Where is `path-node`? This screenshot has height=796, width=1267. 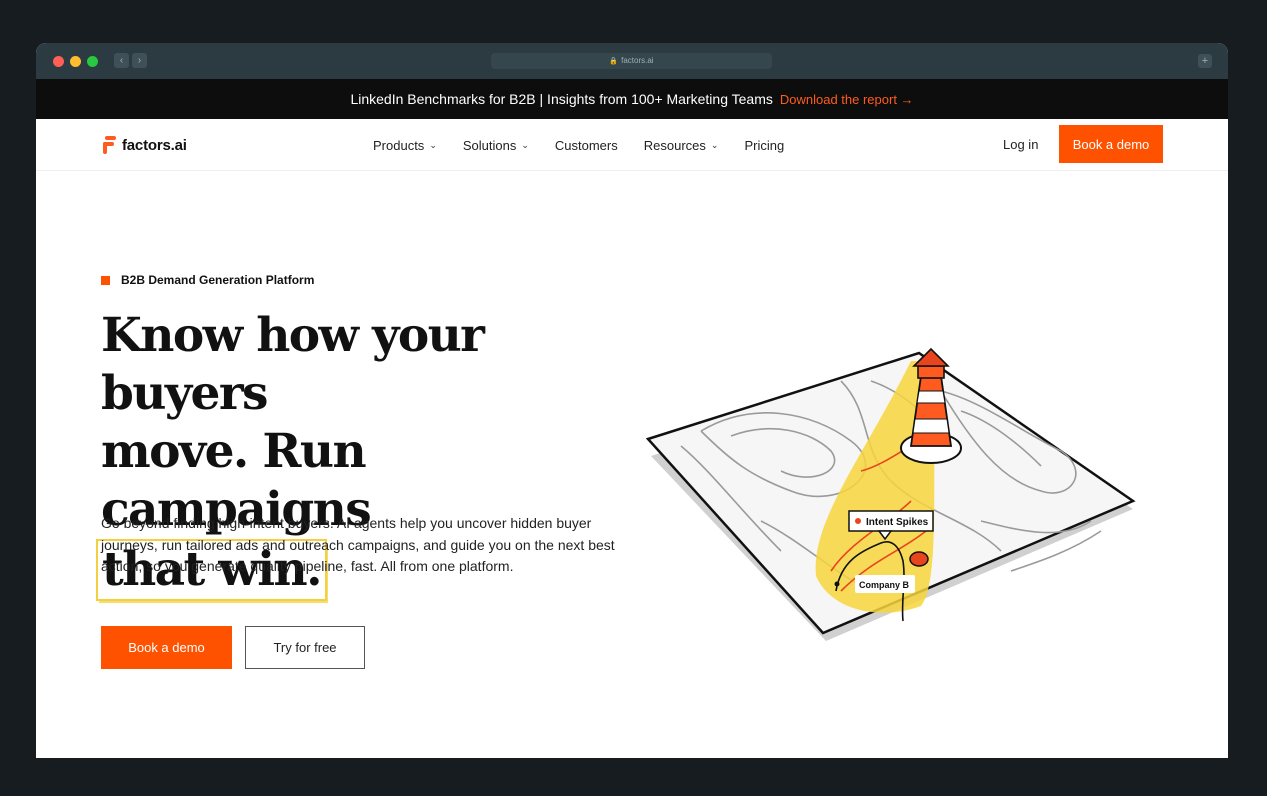
path-node is located at coordinates (837, 584).